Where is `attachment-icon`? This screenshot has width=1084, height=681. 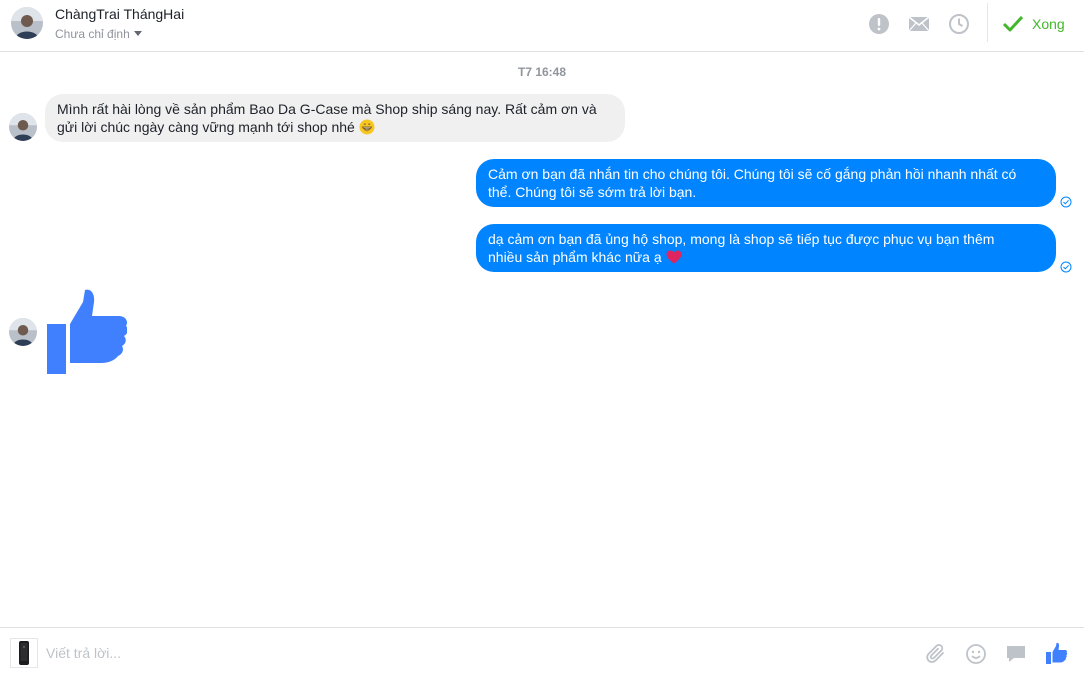
attachment-icon is located at coordinates (936, 654).